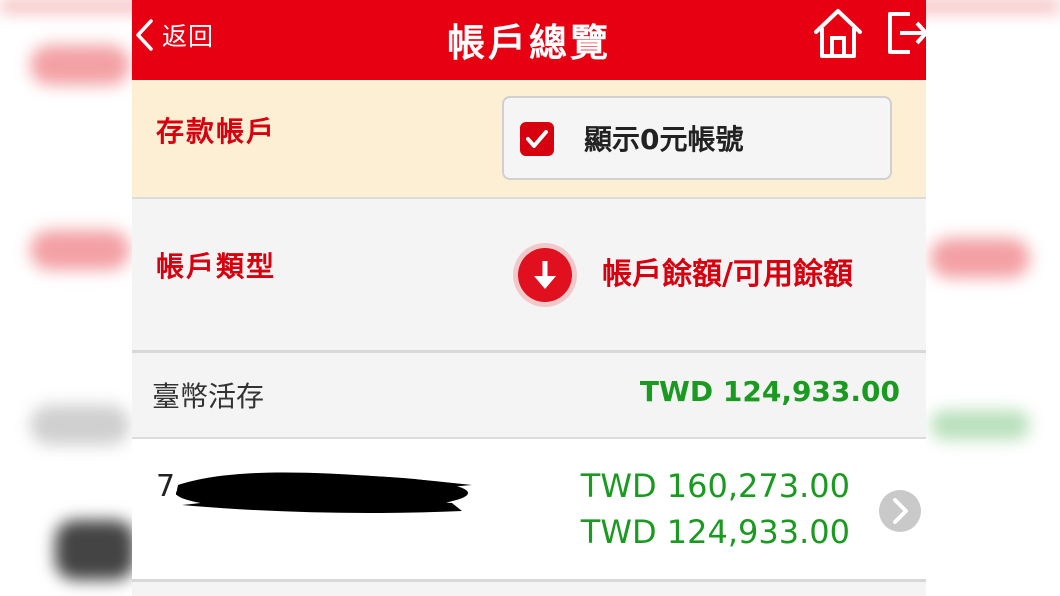  What do you see at coordinates (769, 391) in the screenshot?
I see `account-type-total: TWD 124,933.00` at bounding box center [769, 391].